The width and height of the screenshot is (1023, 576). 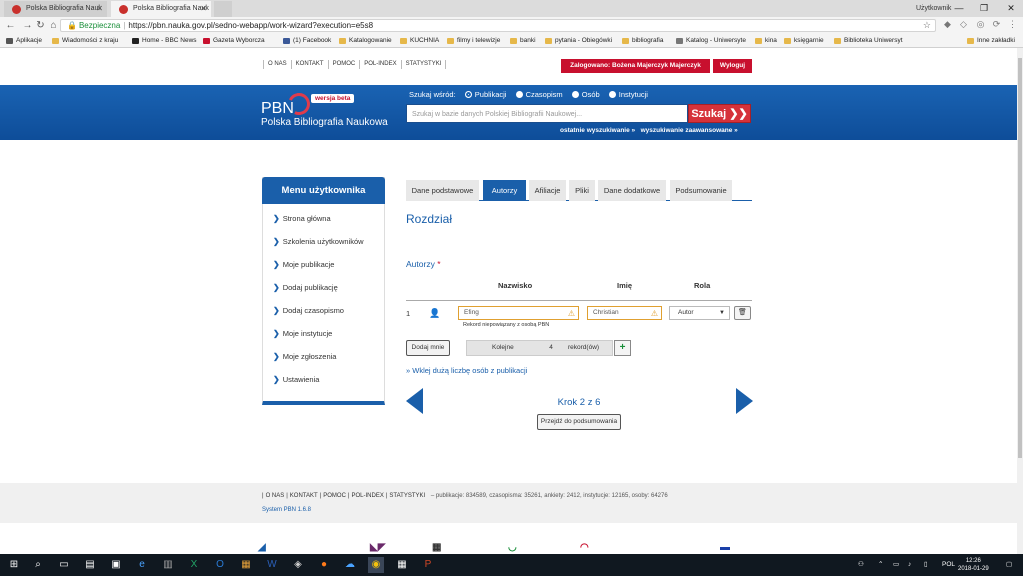 I want to click on recent-search-link: ostatnie wyszukiwanie », so click(x=597, y=130).